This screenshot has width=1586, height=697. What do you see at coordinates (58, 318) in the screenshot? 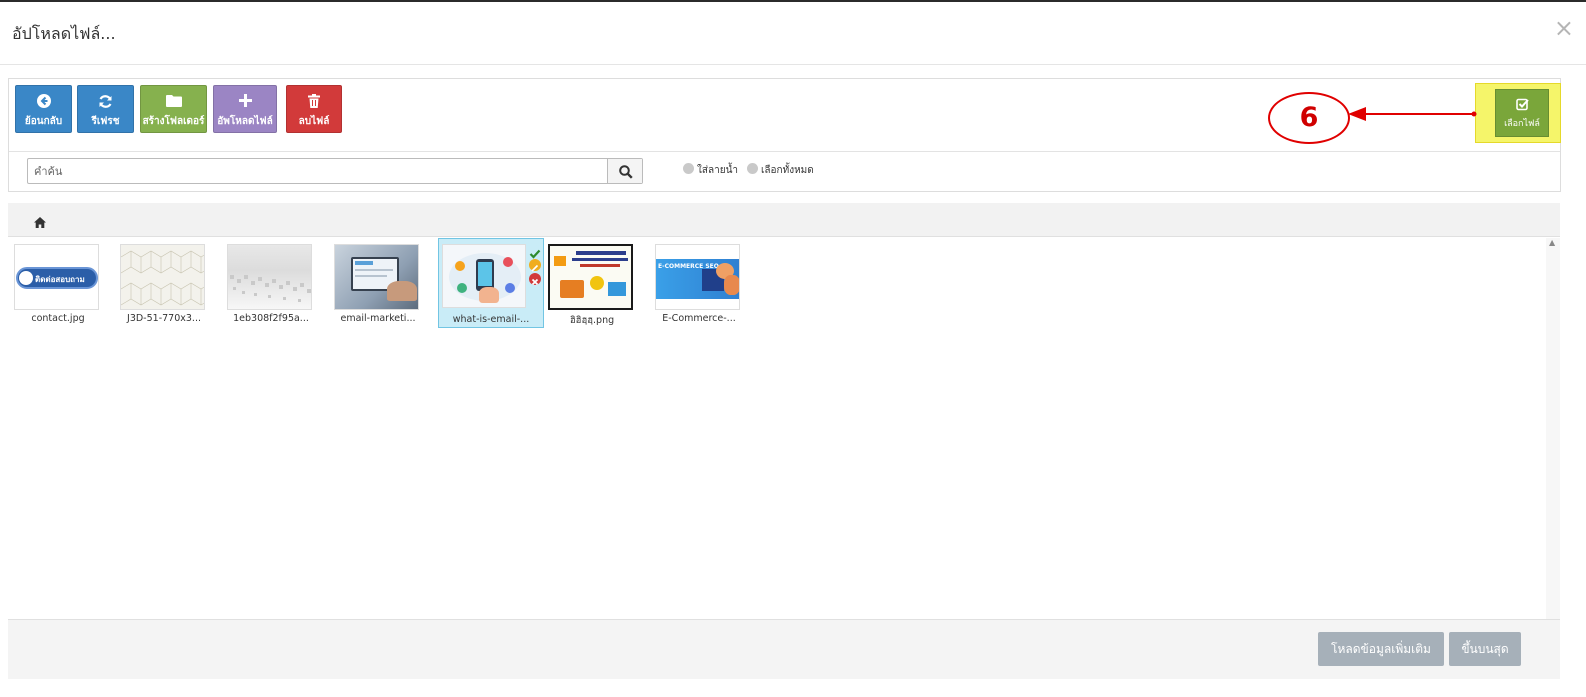
I see `file-name: contact.jpg` at bounding box center [58, 318].